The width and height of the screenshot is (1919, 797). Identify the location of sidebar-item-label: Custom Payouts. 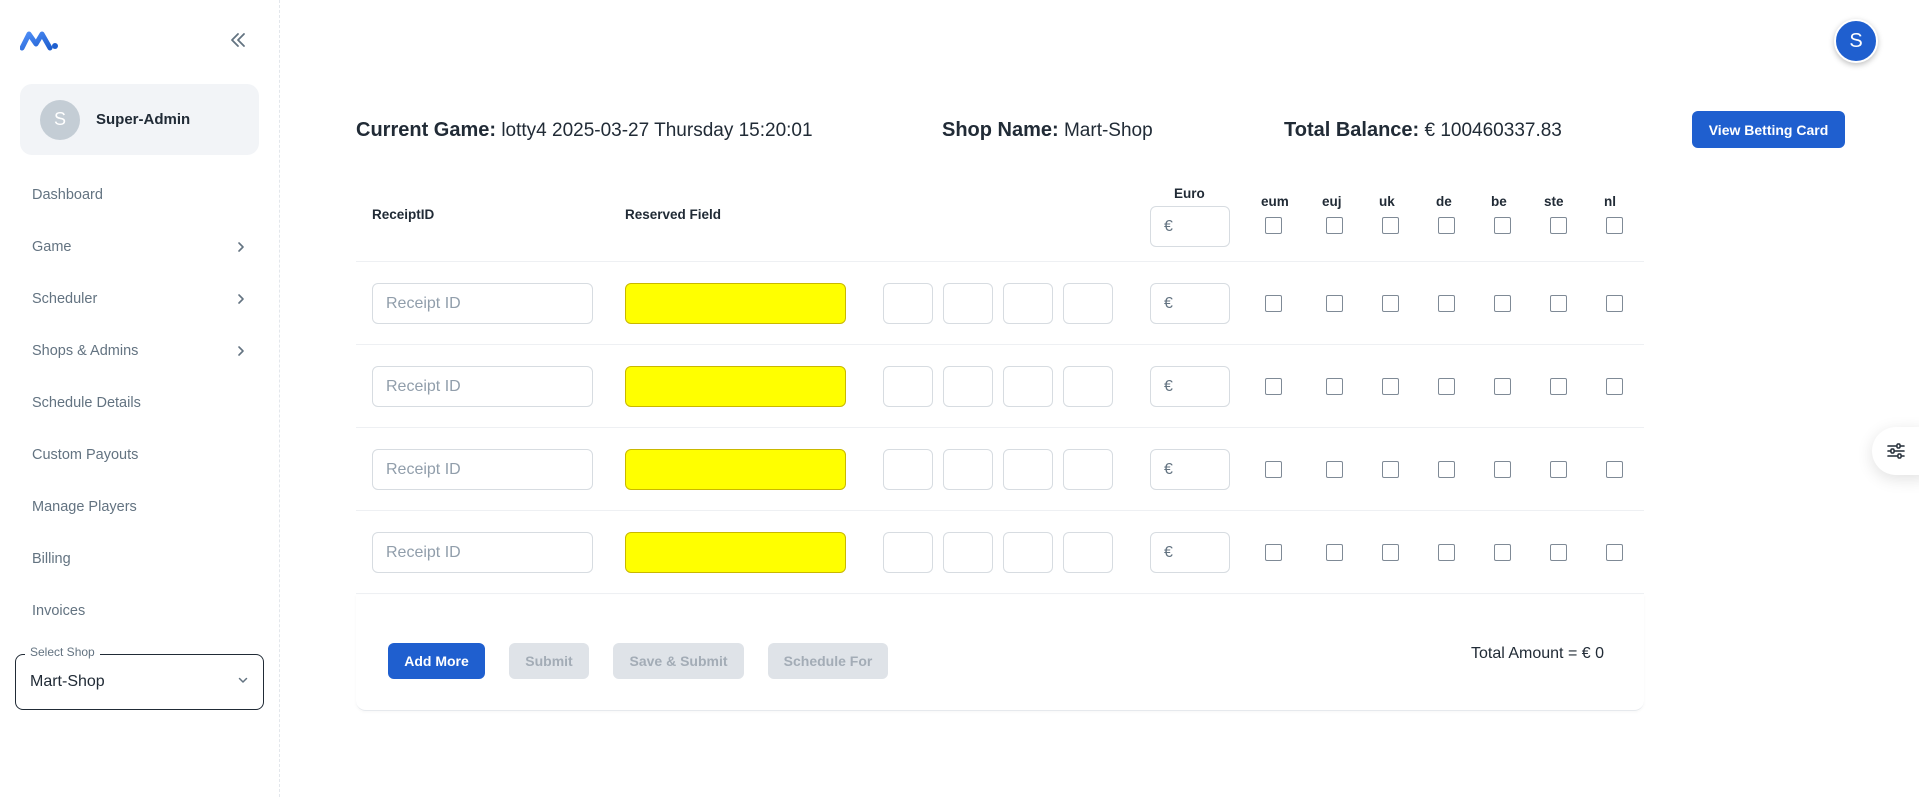
(85, 455).